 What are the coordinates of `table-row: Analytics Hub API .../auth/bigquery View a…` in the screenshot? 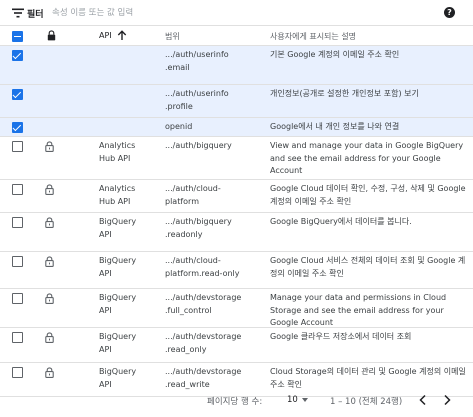 It's located at (236, 158).